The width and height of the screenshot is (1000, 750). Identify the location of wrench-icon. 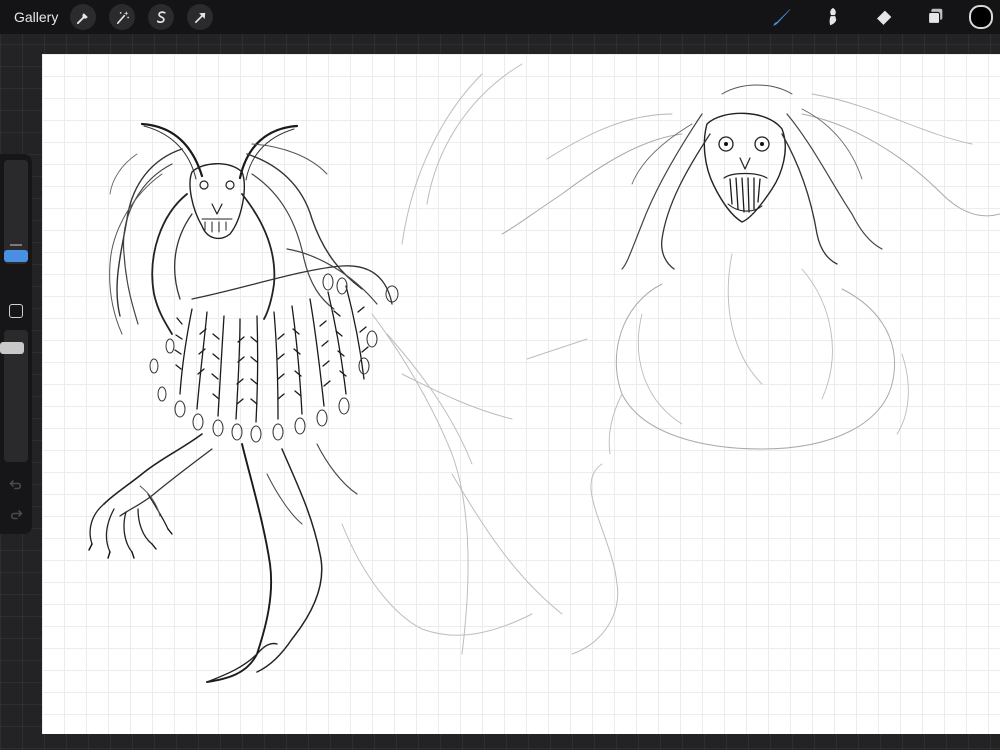
(82, 18).